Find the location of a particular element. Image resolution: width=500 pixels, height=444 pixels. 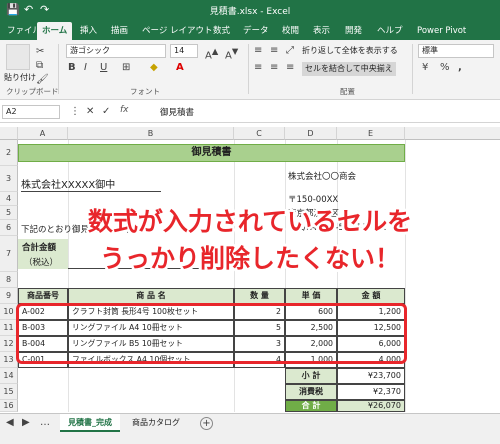

formula-content: 御見積書 is located at coordinates (177, 112).